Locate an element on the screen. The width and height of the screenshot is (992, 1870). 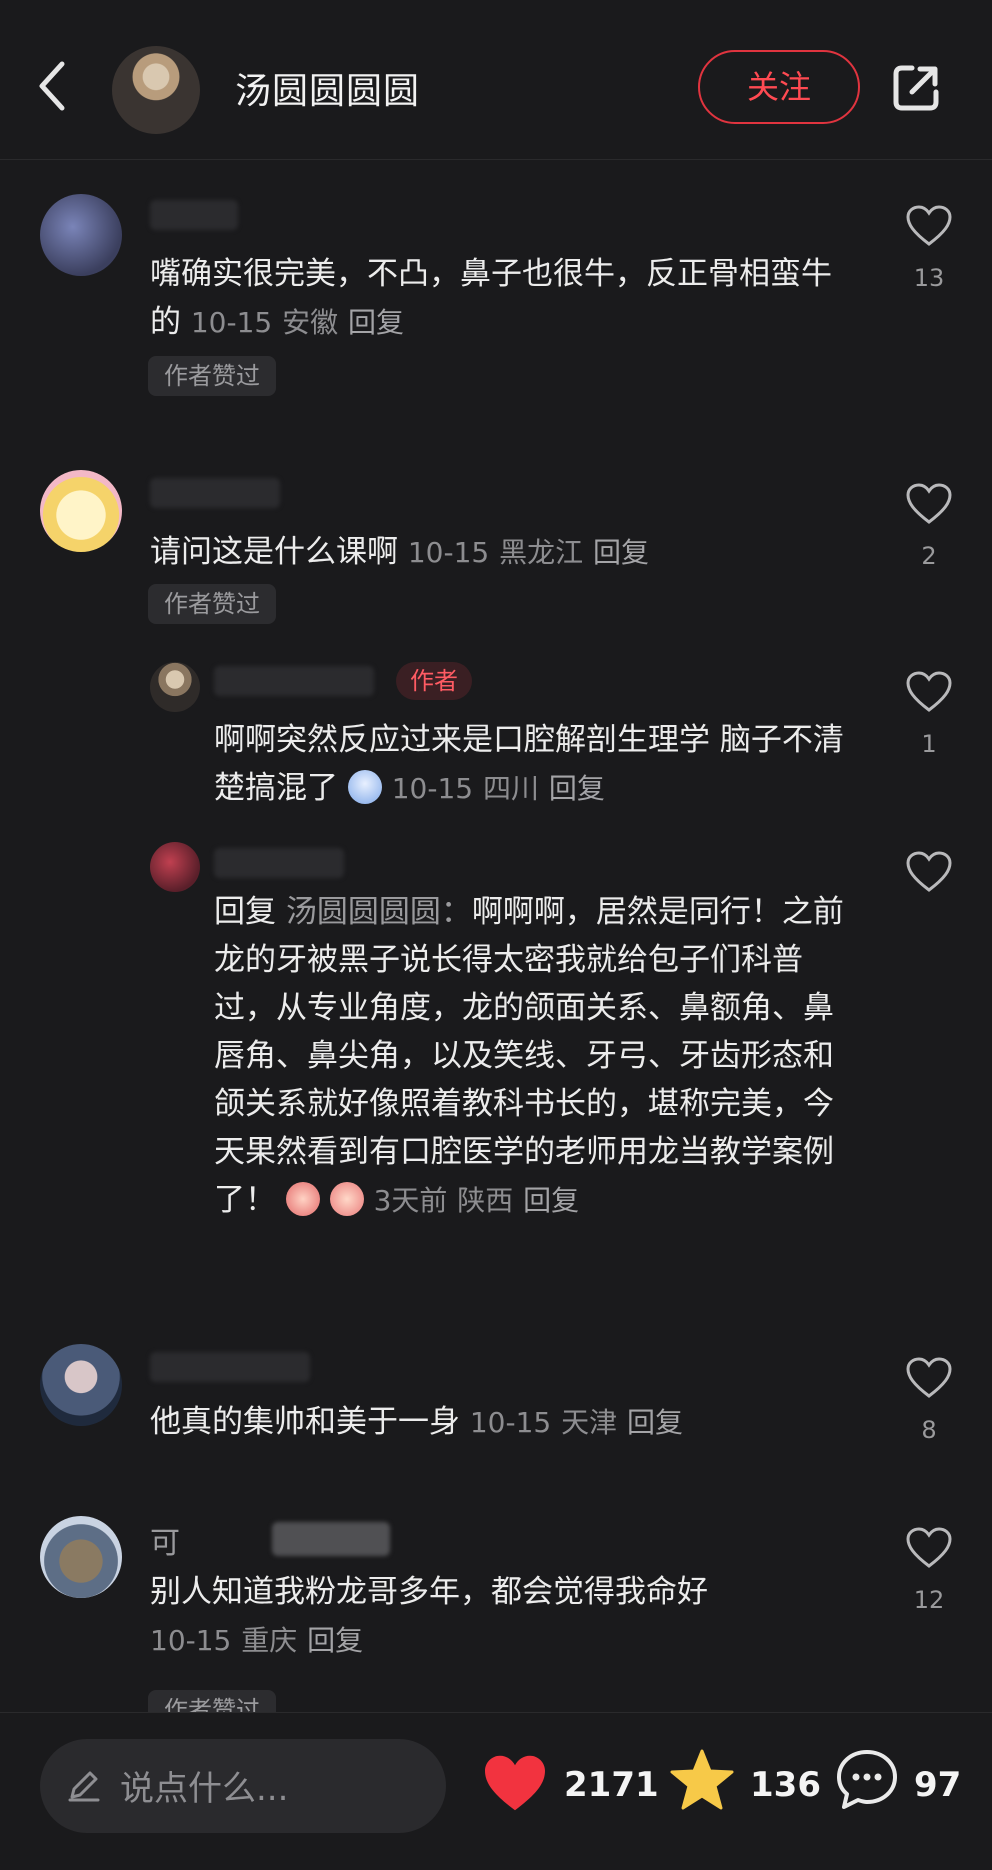
like-count: 12 is located at coordinates (929, 1600).